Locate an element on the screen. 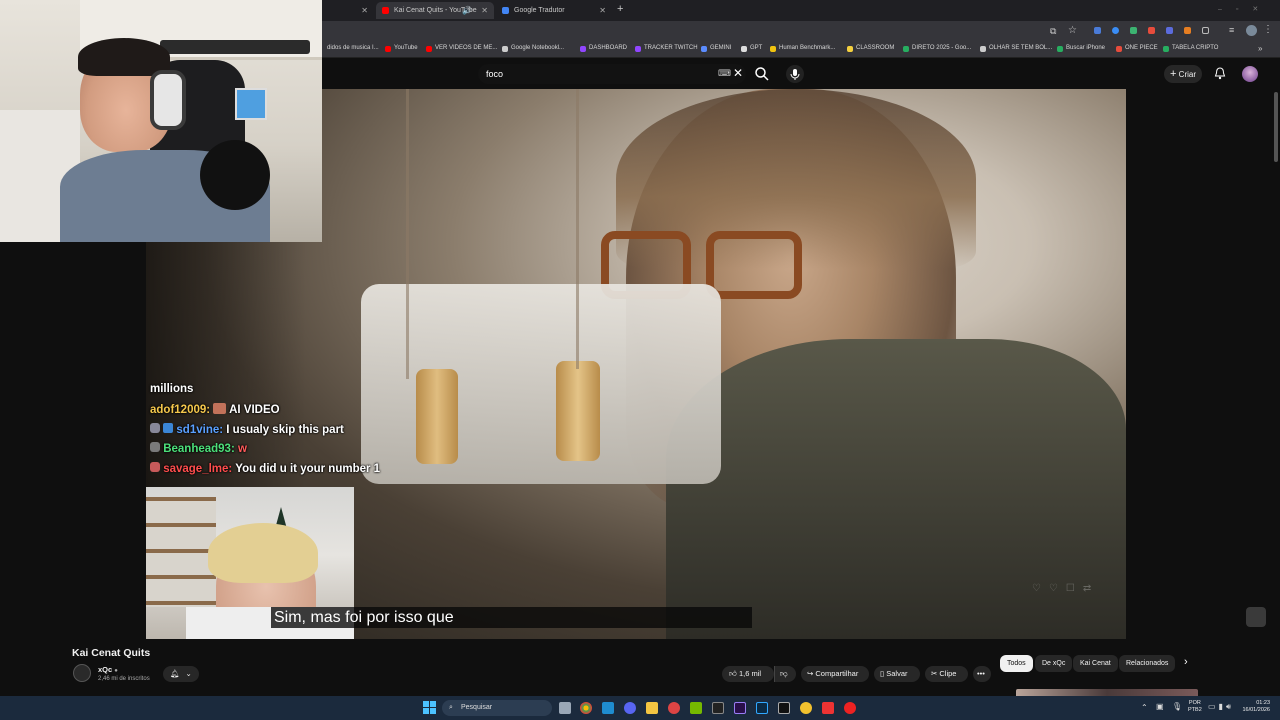 The height and width of the screenshot is (720, 1280). bookmark-item: GPT is located at coordinates (751, 48).